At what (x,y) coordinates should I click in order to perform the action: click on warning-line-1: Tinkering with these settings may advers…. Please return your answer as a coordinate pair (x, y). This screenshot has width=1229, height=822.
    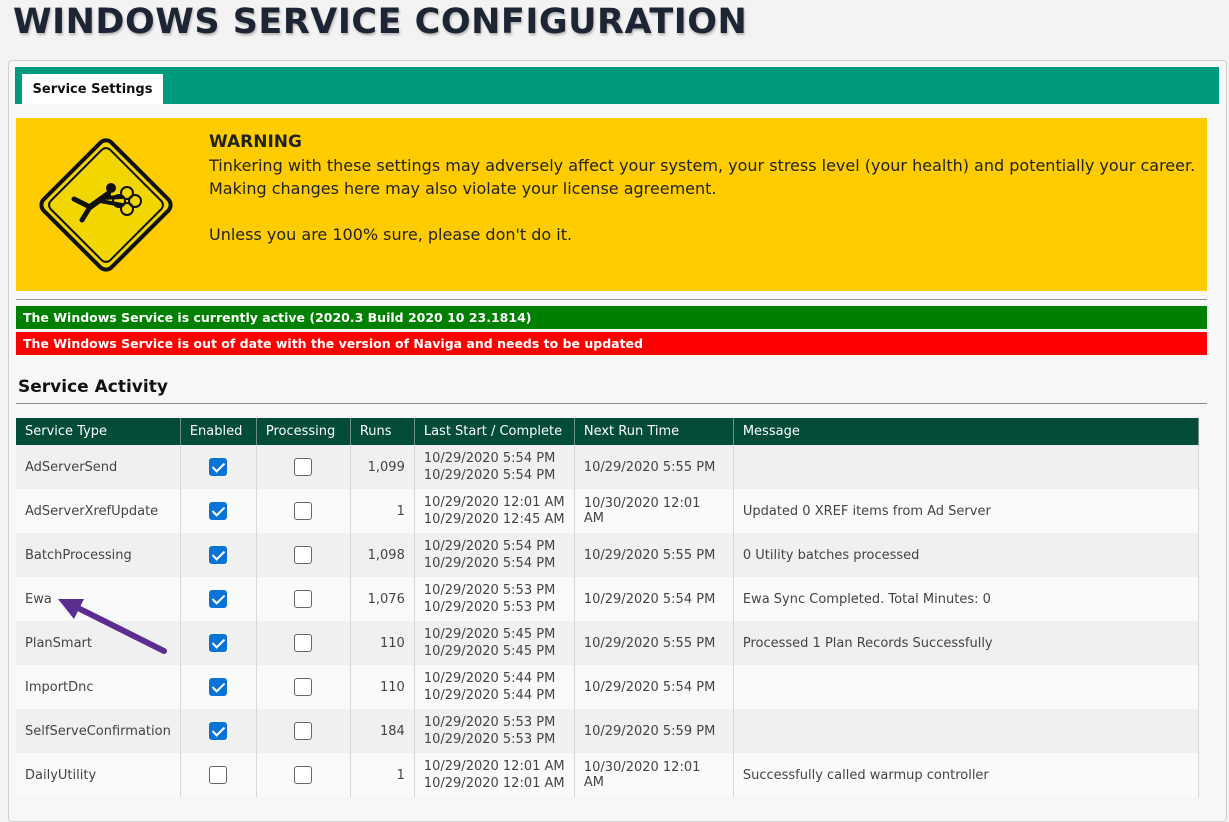
    Looking at the image, I should click on (702, 165).